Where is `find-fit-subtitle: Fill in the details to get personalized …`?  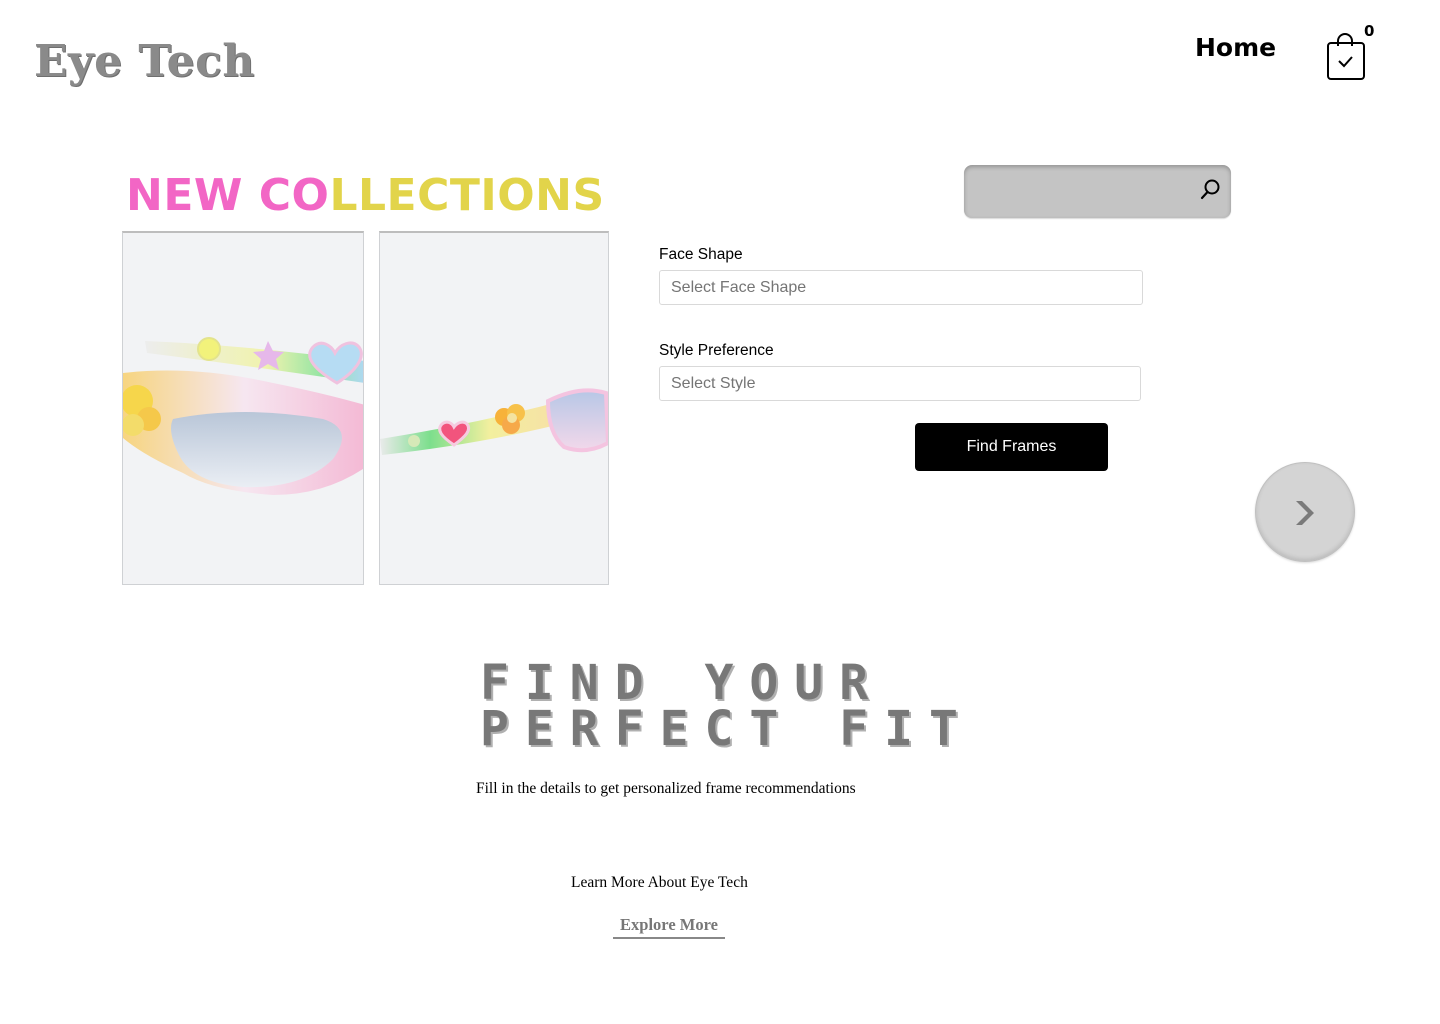
find-fit-subtitle: Fill in the details to get personalized … is located at coordinates (666, 788).